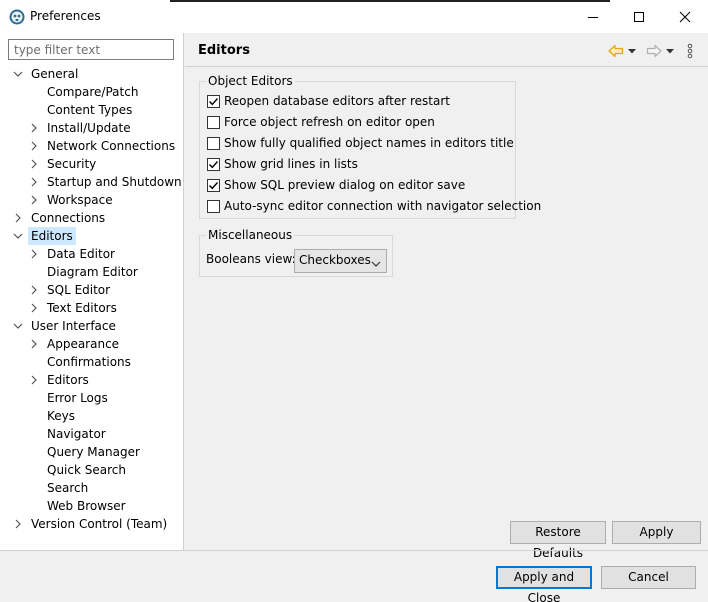 The width and height of the screenshot is (708, 602). What do you see at coordinates (670, 51) in the screenshot?
I see `forward-dropdown-icon` at bounding box center [670, 51].